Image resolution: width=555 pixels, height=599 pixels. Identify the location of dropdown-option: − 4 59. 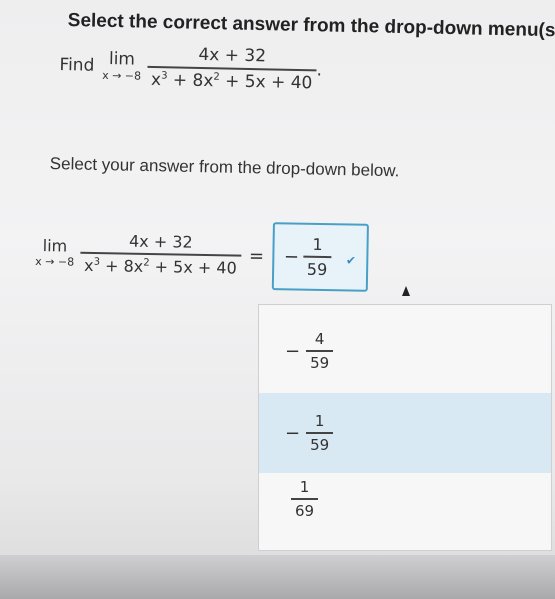
(405, 351).